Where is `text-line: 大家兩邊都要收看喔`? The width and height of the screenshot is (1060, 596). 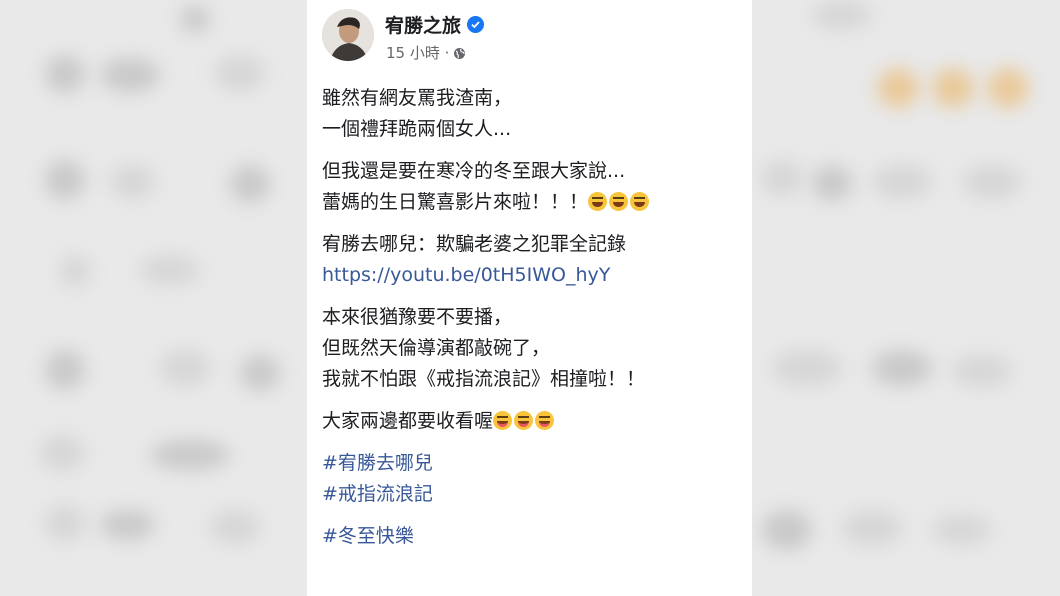 text-line: 大家兩邊都要收看喔 is located at coordinates (408, 421).